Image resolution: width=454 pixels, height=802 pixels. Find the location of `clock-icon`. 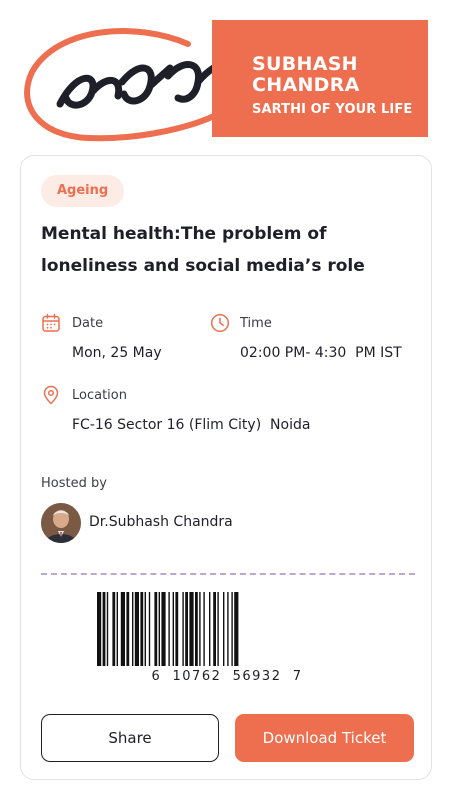

clock-icon is located at coordinates (220, 323).